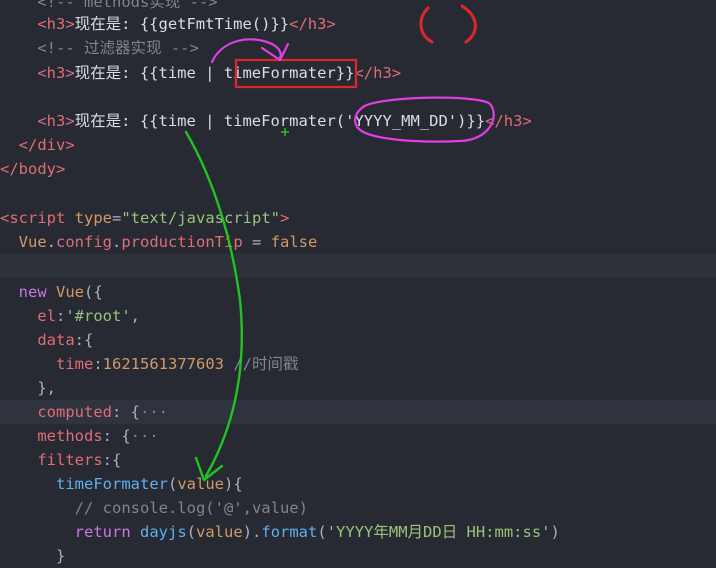  I want to click on dayjs-call: dayjs, so click(163, 532).